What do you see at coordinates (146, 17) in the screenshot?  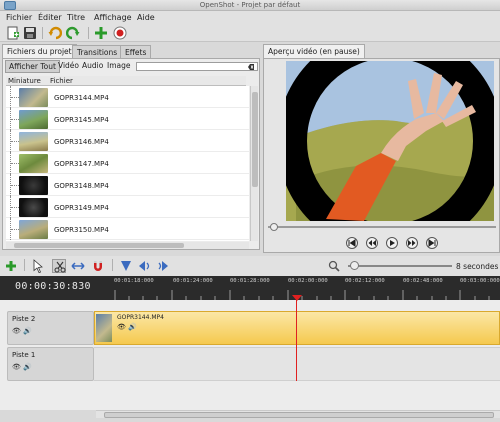 I see `menu-aide: Aide` at bounding box center [146, 17].